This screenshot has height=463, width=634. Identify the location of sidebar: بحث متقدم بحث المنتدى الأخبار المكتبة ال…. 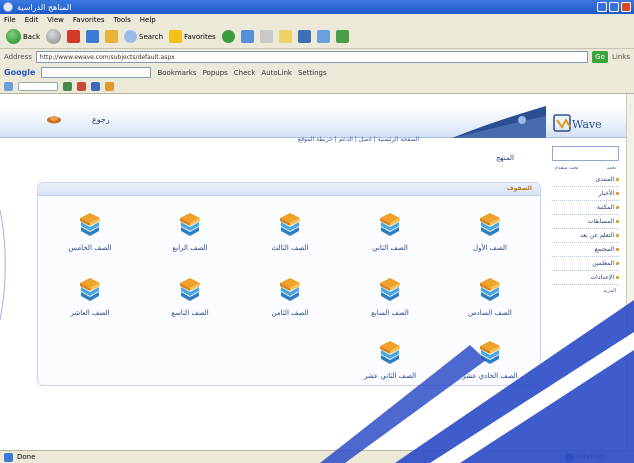
(585, 239).